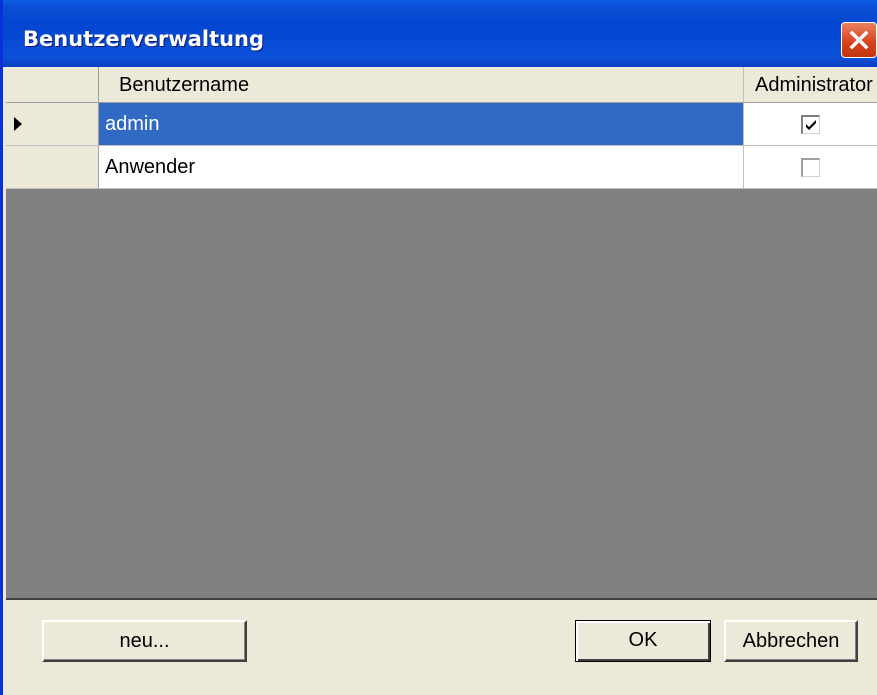 This screenshot has width=877, height=695. I want to click on window-title: Benutzerverwaltung, so click(144, 39).